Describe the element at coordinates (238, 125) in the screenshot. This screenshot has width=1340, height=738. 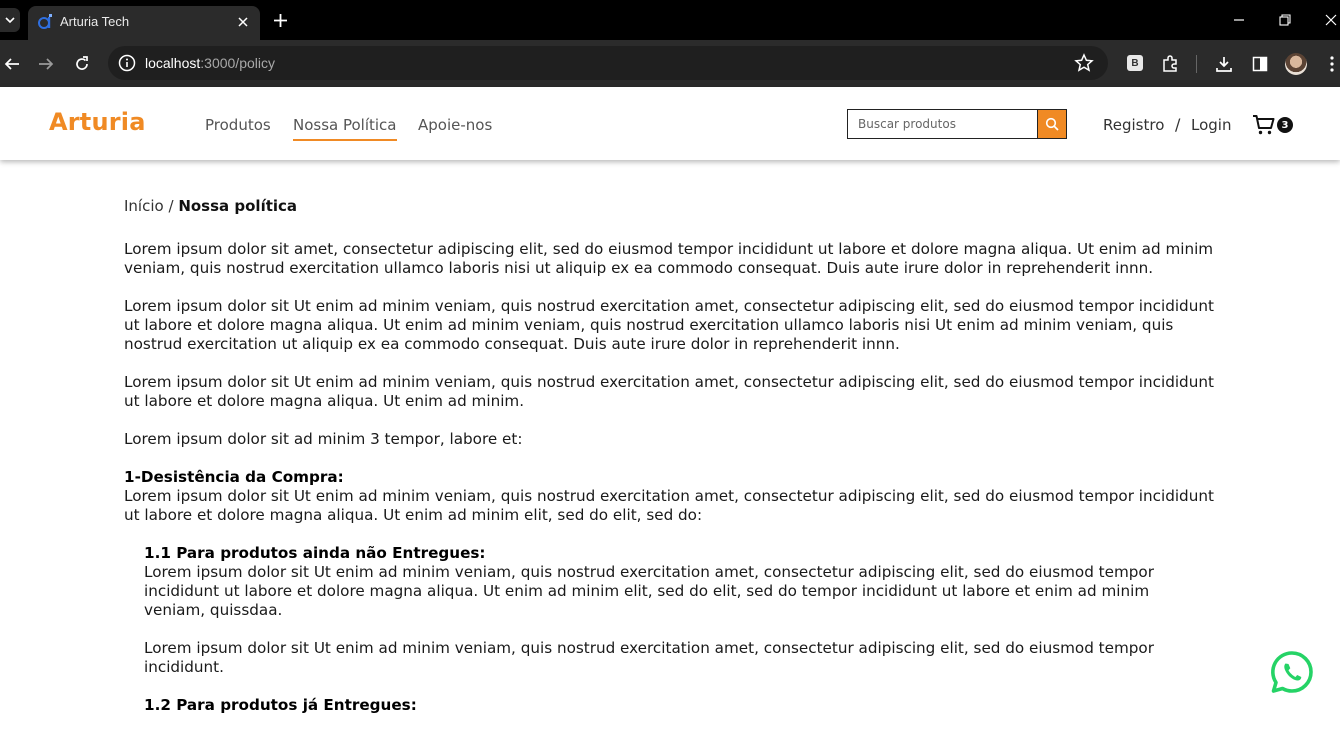
I see `nav-produtos: Produtos` at that location.